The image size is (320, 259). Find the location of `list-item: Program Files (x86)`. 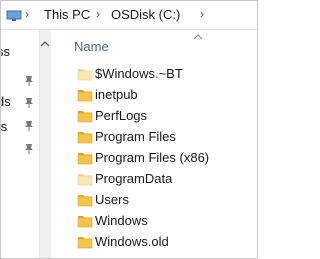

list-item: Program Files (x86) is located at coordinates (154, 158).